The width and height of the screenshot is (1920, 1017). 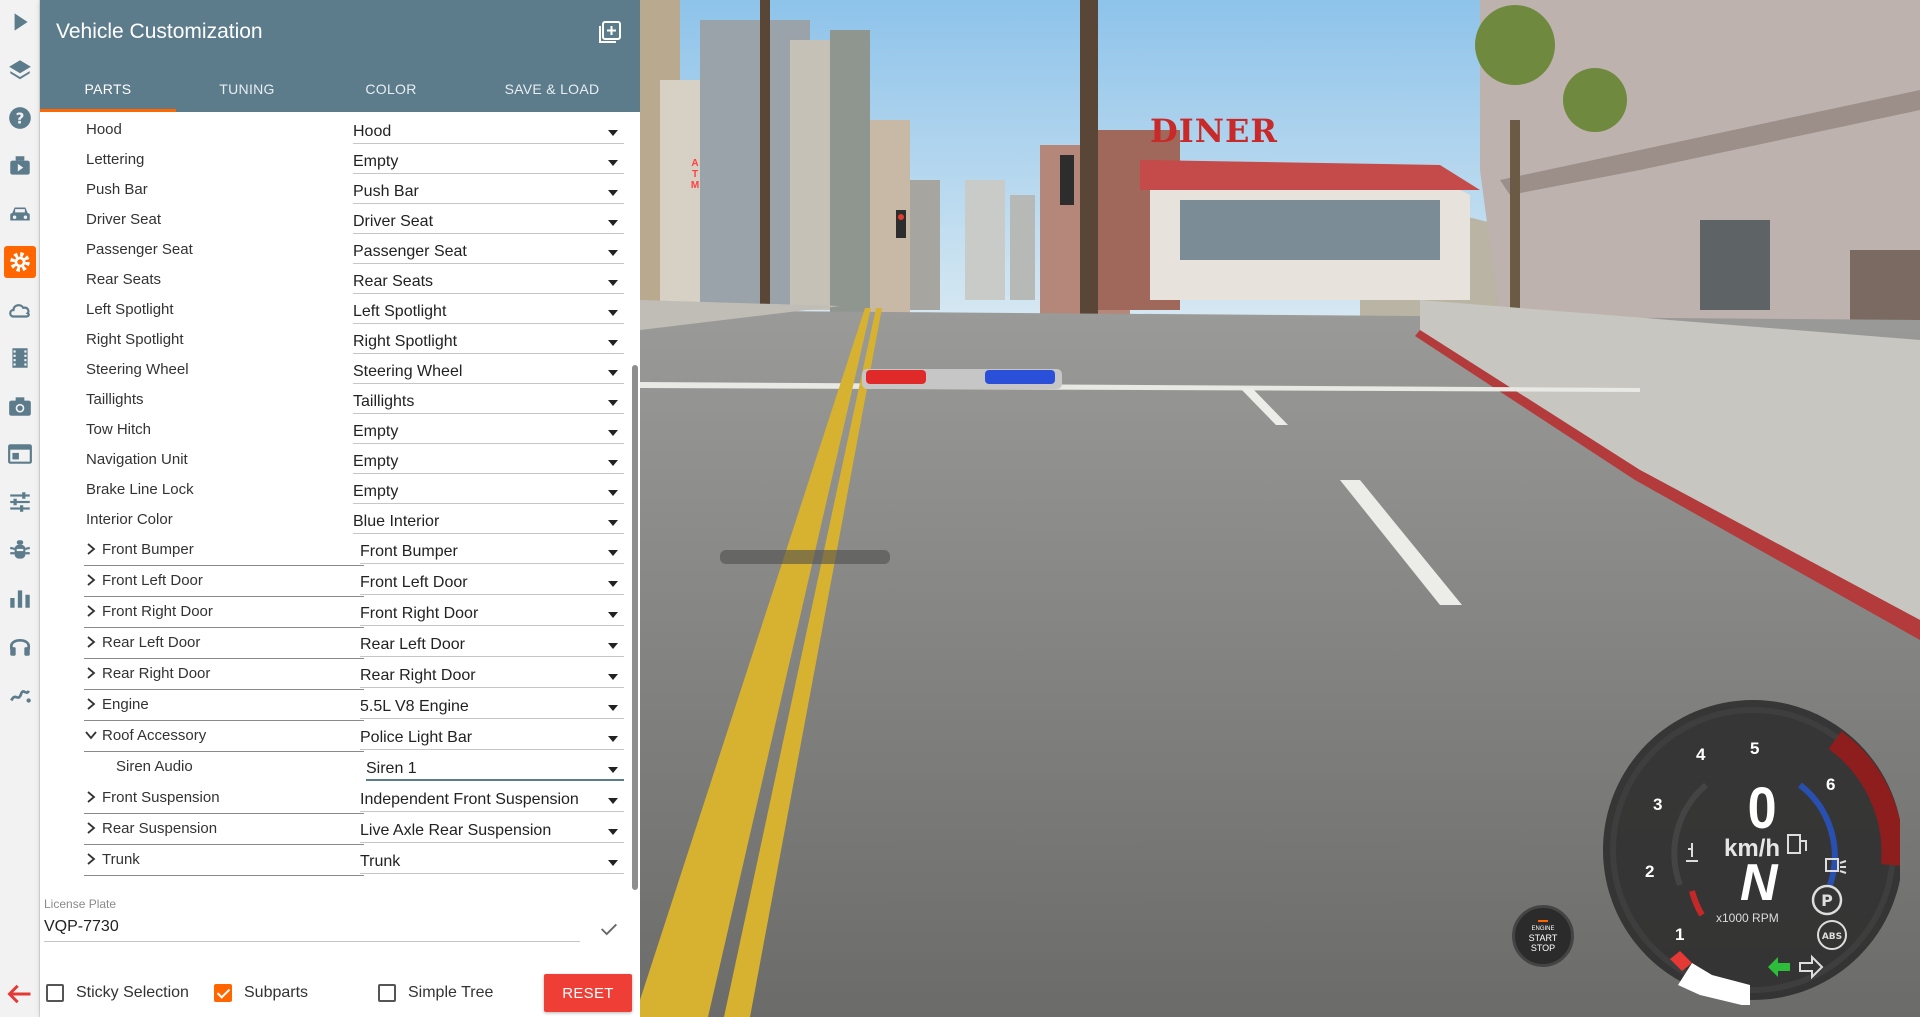 I want to click on sticky-selection-checkbox, so click(x=55, y=993).